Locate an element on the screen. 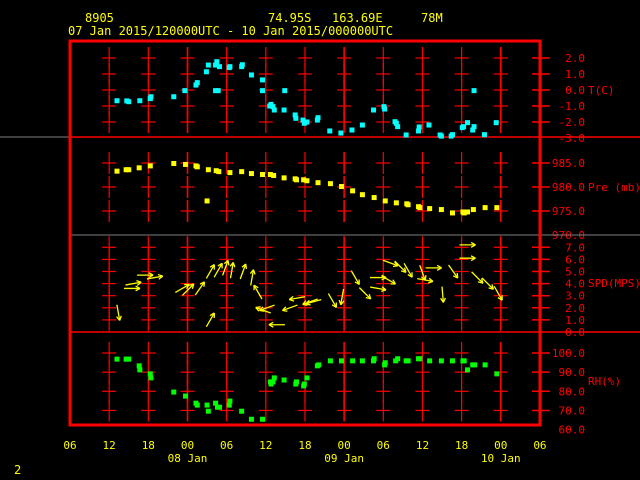  y-tick-label: 975.0 is located at coordinates (568, 211).